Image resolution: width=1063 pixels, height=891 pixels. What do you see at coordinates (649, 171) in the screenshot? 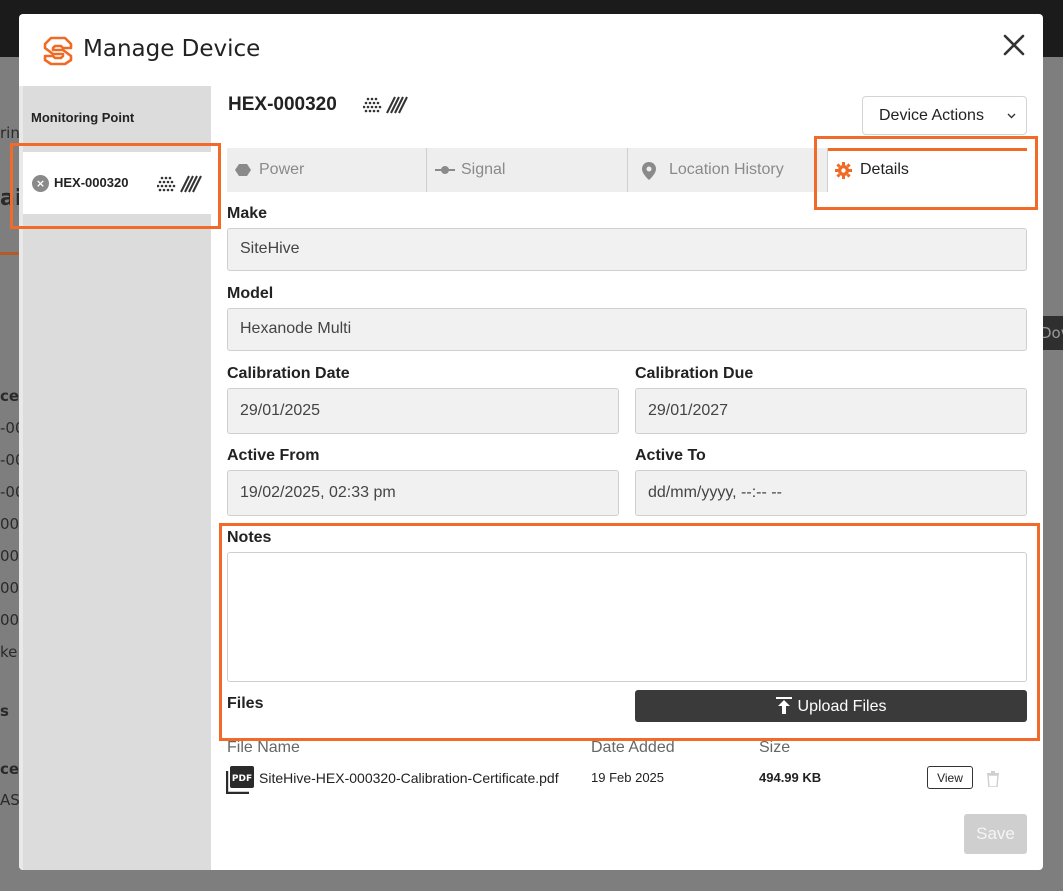
I see `location-pin-icon` at bounding box center [649, 171].